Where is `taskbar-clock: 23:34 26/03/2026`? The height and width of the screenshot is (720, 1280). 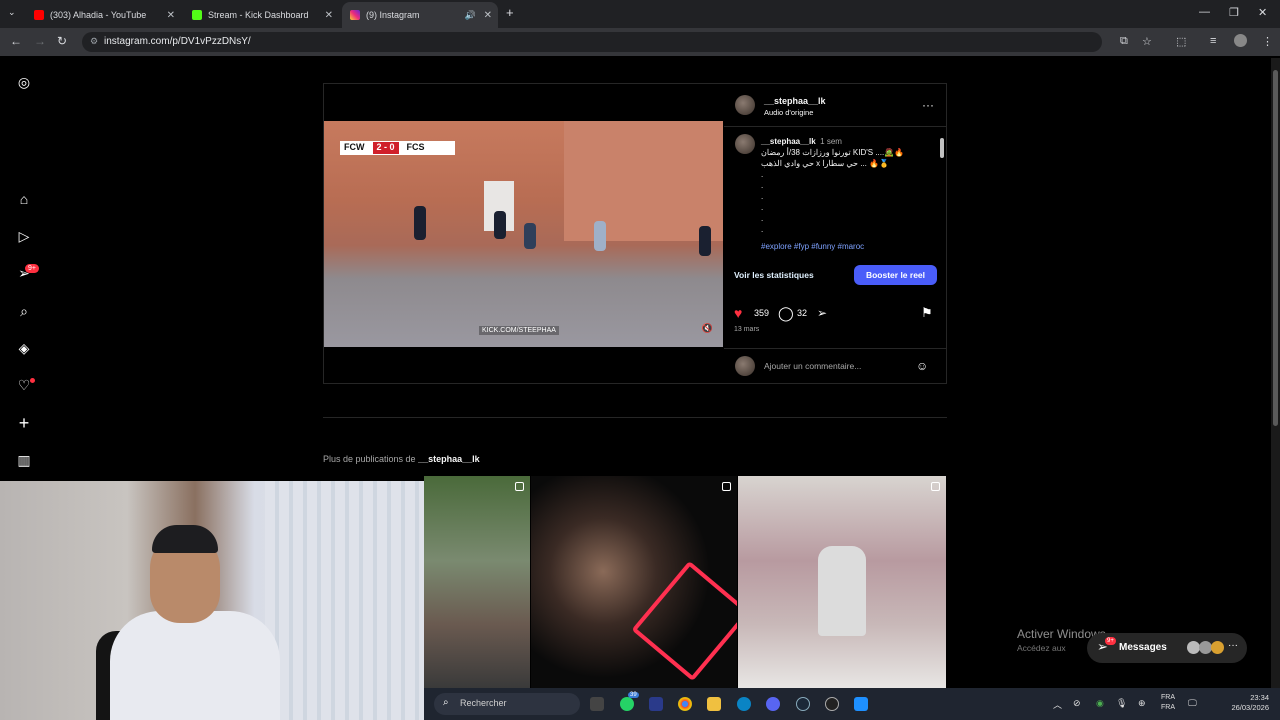 taskbar-clock: 23:34 26/03/2026 is located at coordinates (1241, 703).